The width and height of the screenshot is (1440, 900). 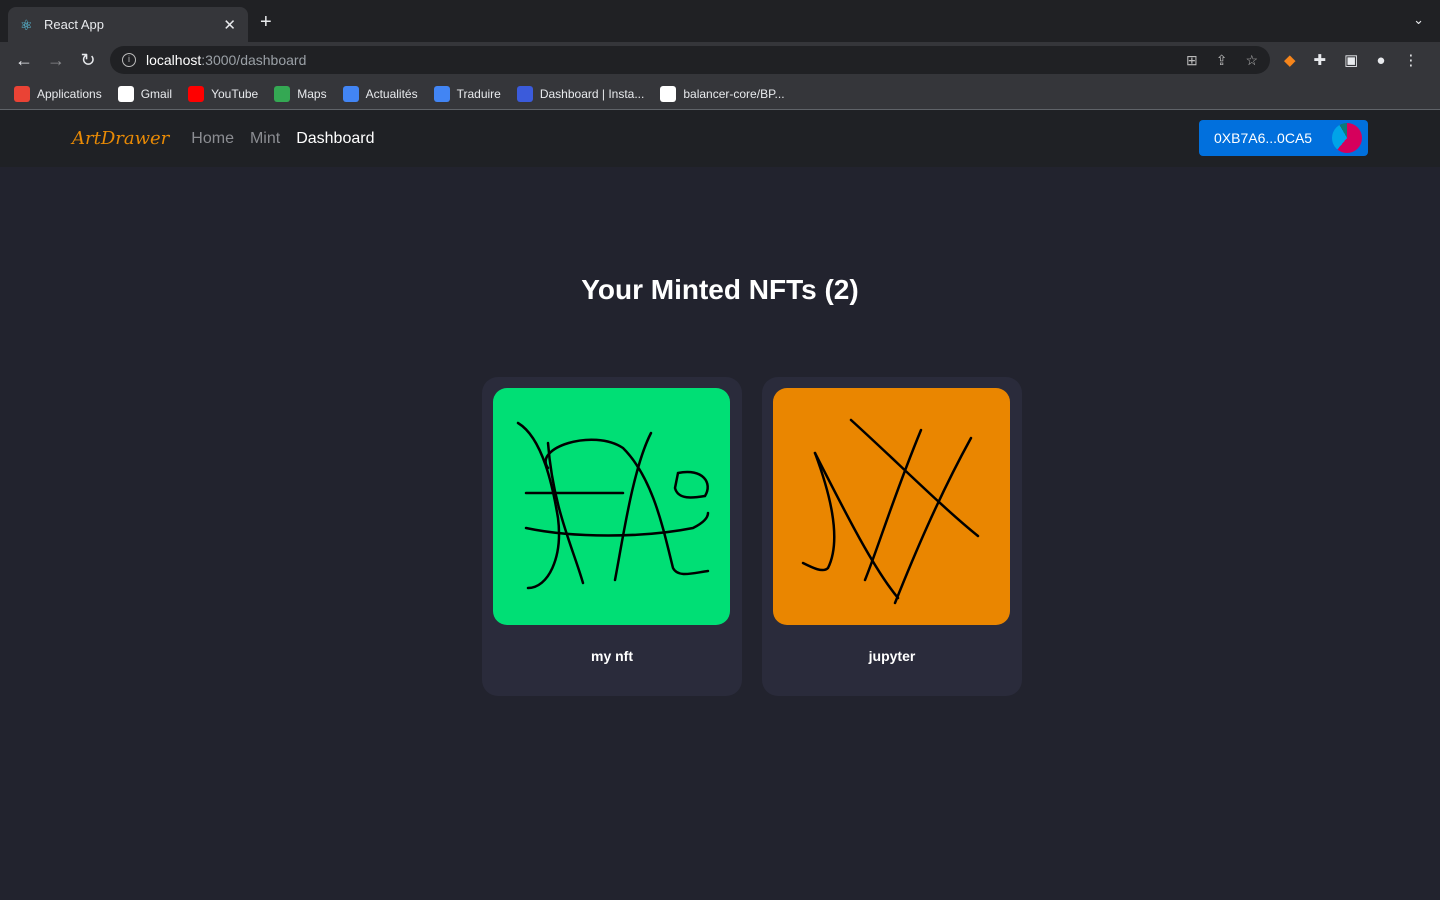 What do you see at coordinates (1251, 60) in the screenshot?
I see `star-icon: ☆` at bounding box center [1251, 60].